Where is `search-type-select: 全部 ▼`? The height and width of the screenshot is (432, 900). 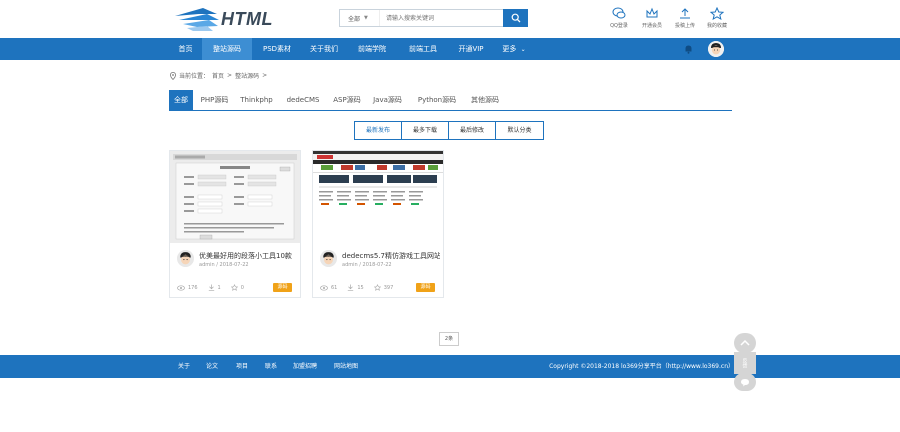 search-type-select: 全部 ▼ is located at coordinates (360, 18).